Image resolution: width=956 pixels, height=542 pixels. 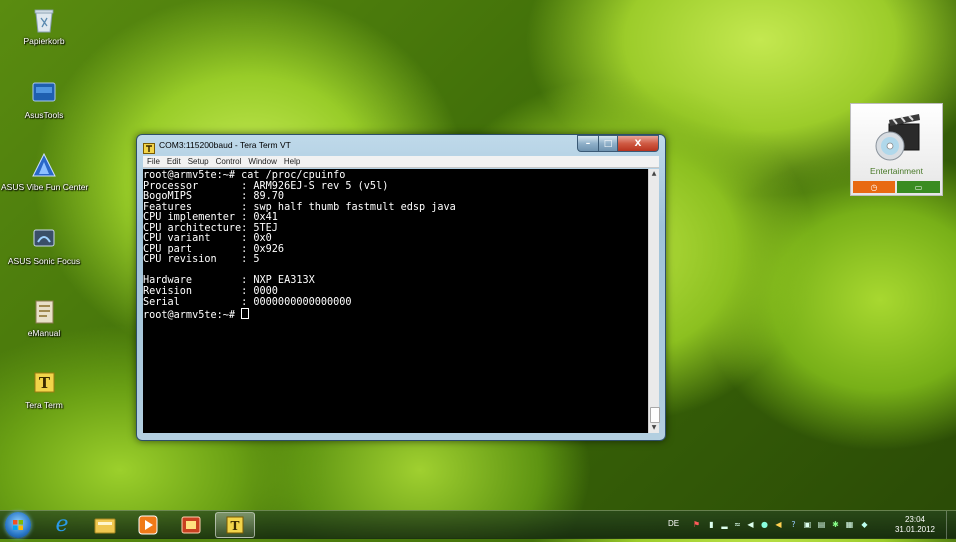 What do you see at coordinates (807, 524) in the screenshot?
I see `monitor-icon: ▣` at bounding box center [807, 524].